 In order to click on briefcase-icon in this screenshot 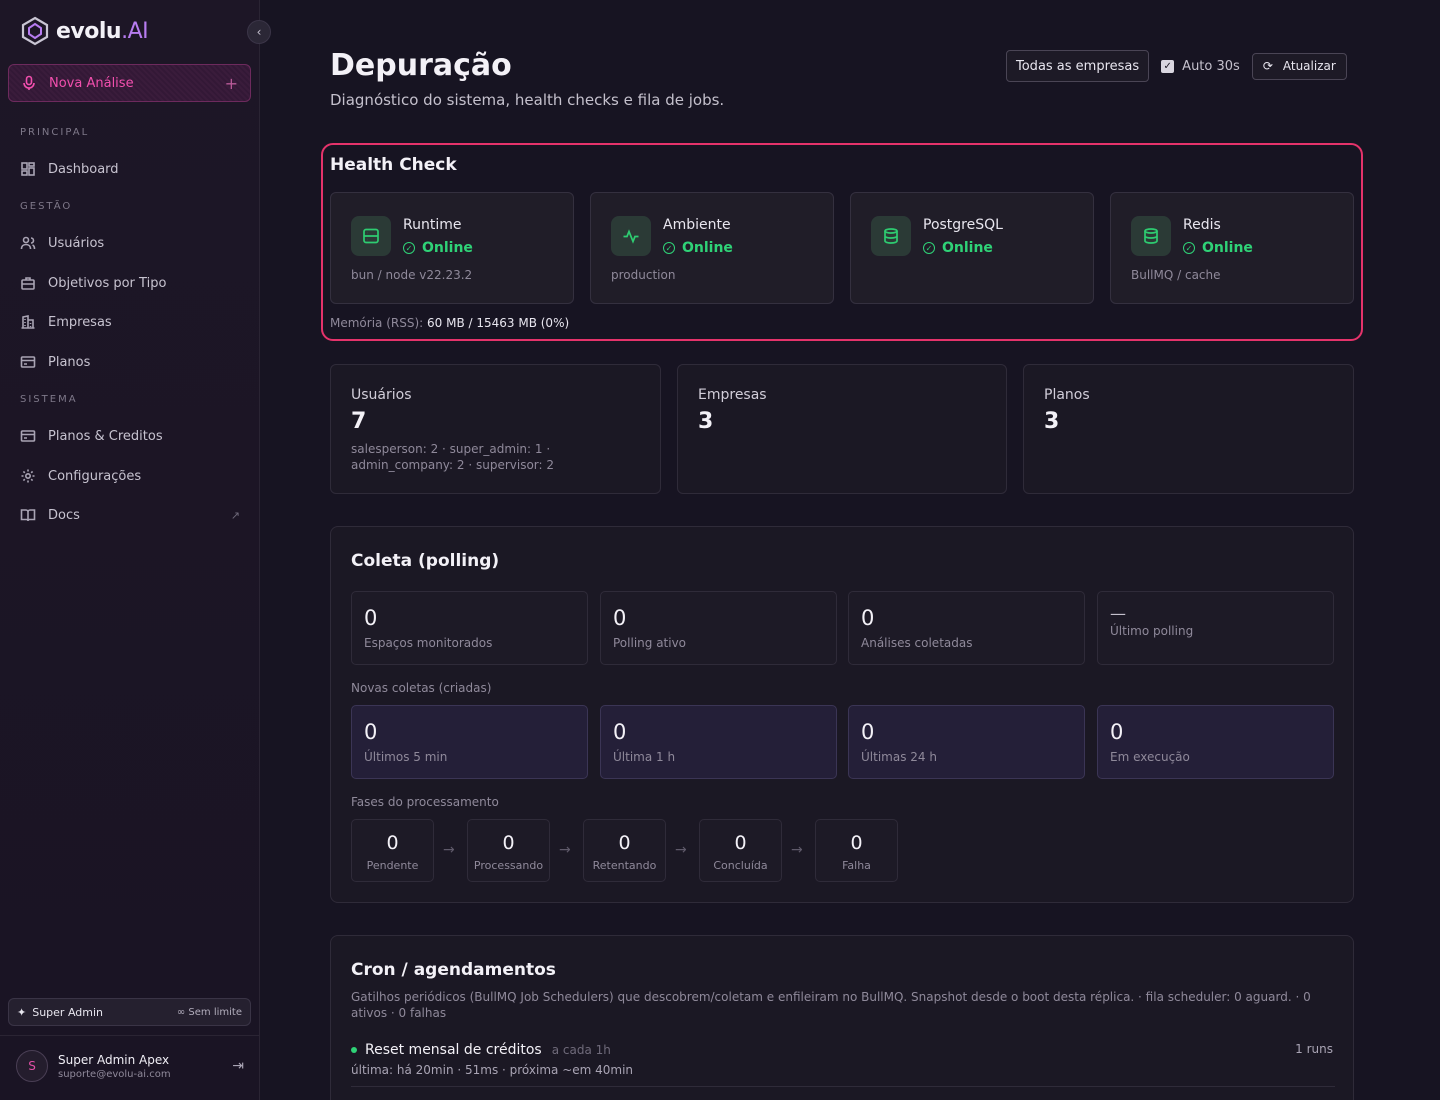, I will do `click(28, 283)`.